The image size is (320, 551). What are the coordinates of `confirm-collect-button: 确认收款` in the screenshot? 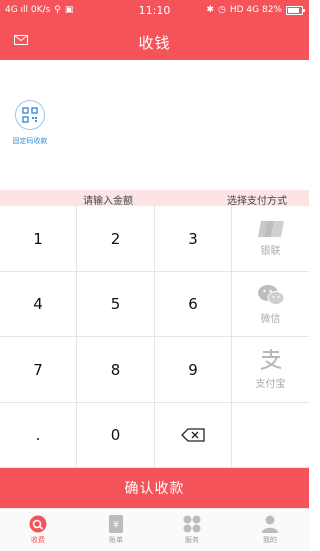 It's located at (154, 488).